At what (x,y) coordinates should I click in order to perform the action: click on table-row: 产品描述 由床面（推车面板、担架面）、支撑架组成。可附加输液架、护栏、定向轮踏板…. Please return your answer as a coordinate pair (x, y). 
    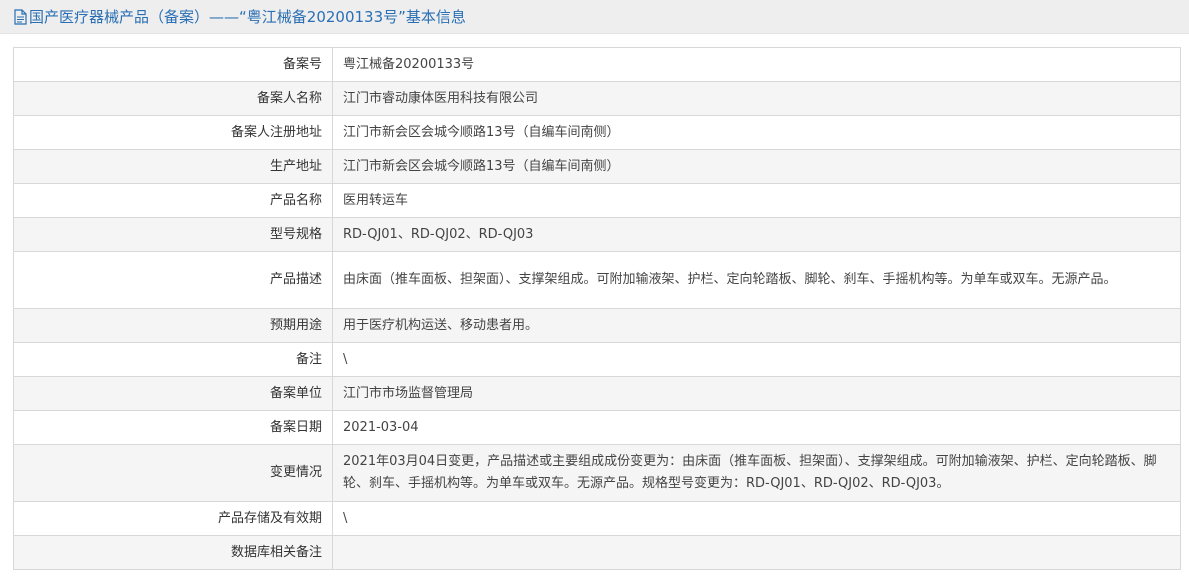
    Looking at the image, I should click on (597, 280).